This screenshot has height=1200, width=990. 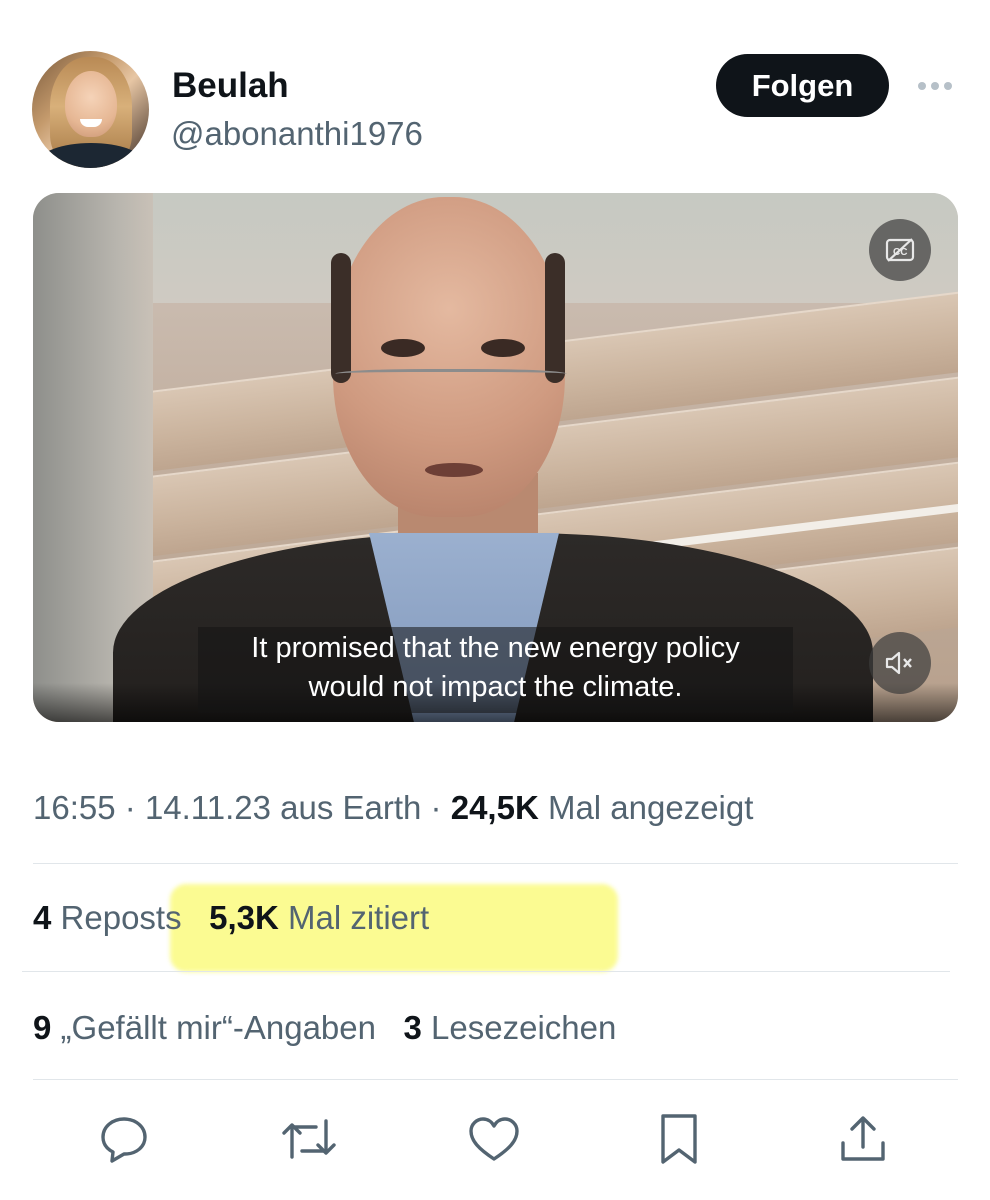 What do you see at coordinates (90, 109) in the screenshot?
I see `avatar` at bounding box center [90, 109].